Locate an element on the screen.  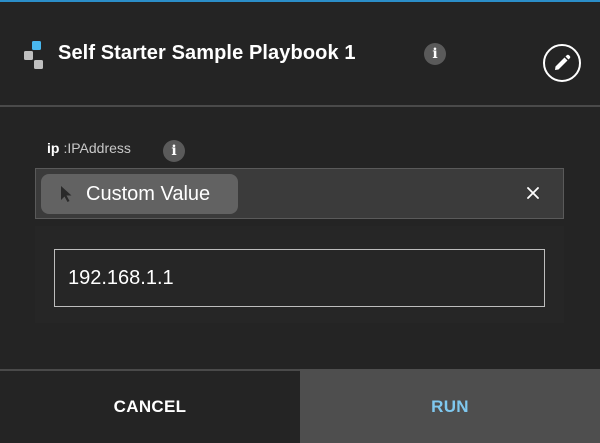
info-icon: i is located at coordinates (435, 54).